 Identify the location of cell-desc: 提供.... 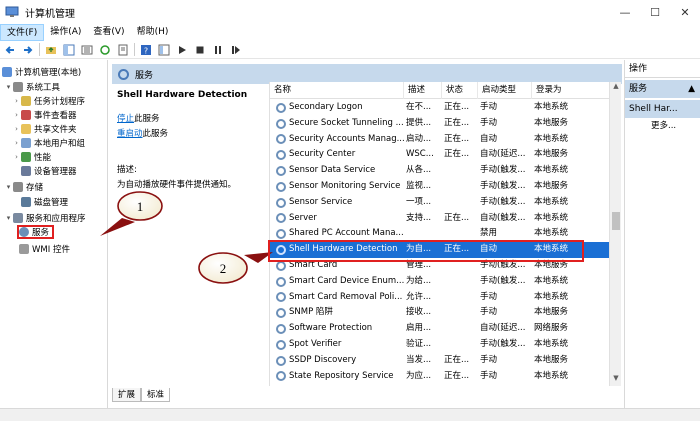
(419, 122).